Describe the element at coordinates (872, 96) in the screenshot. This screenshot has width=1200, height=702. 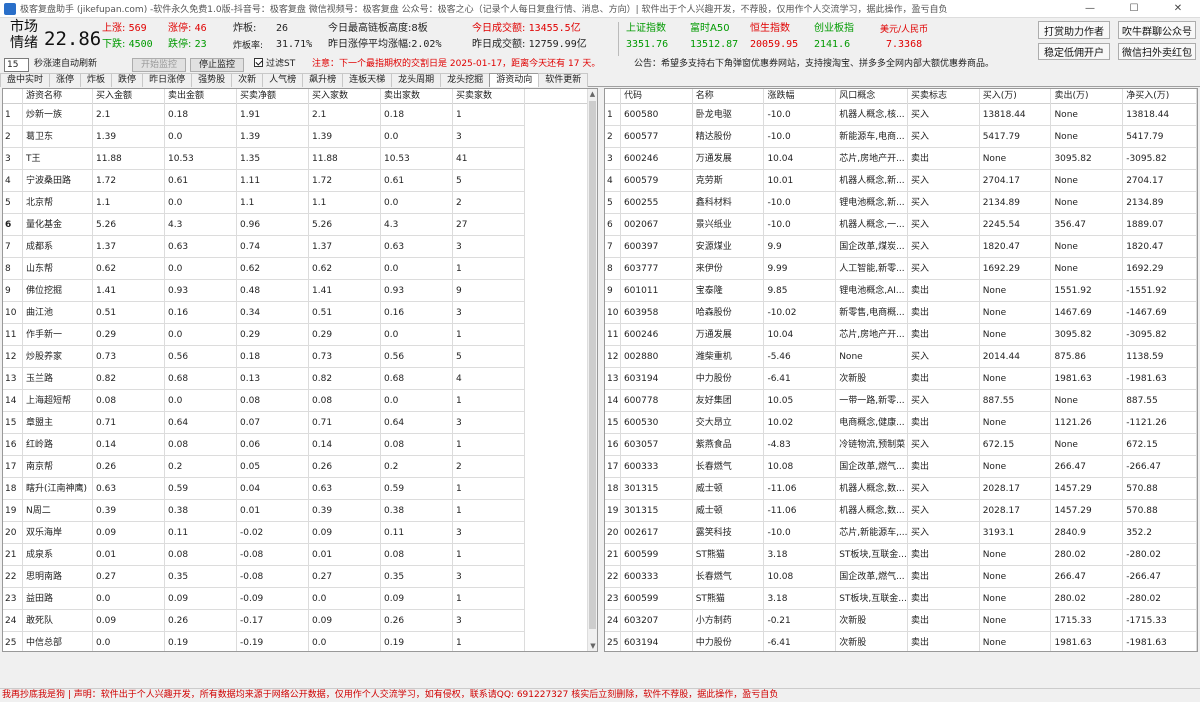
I see `column-header: 风口概念` at that location.